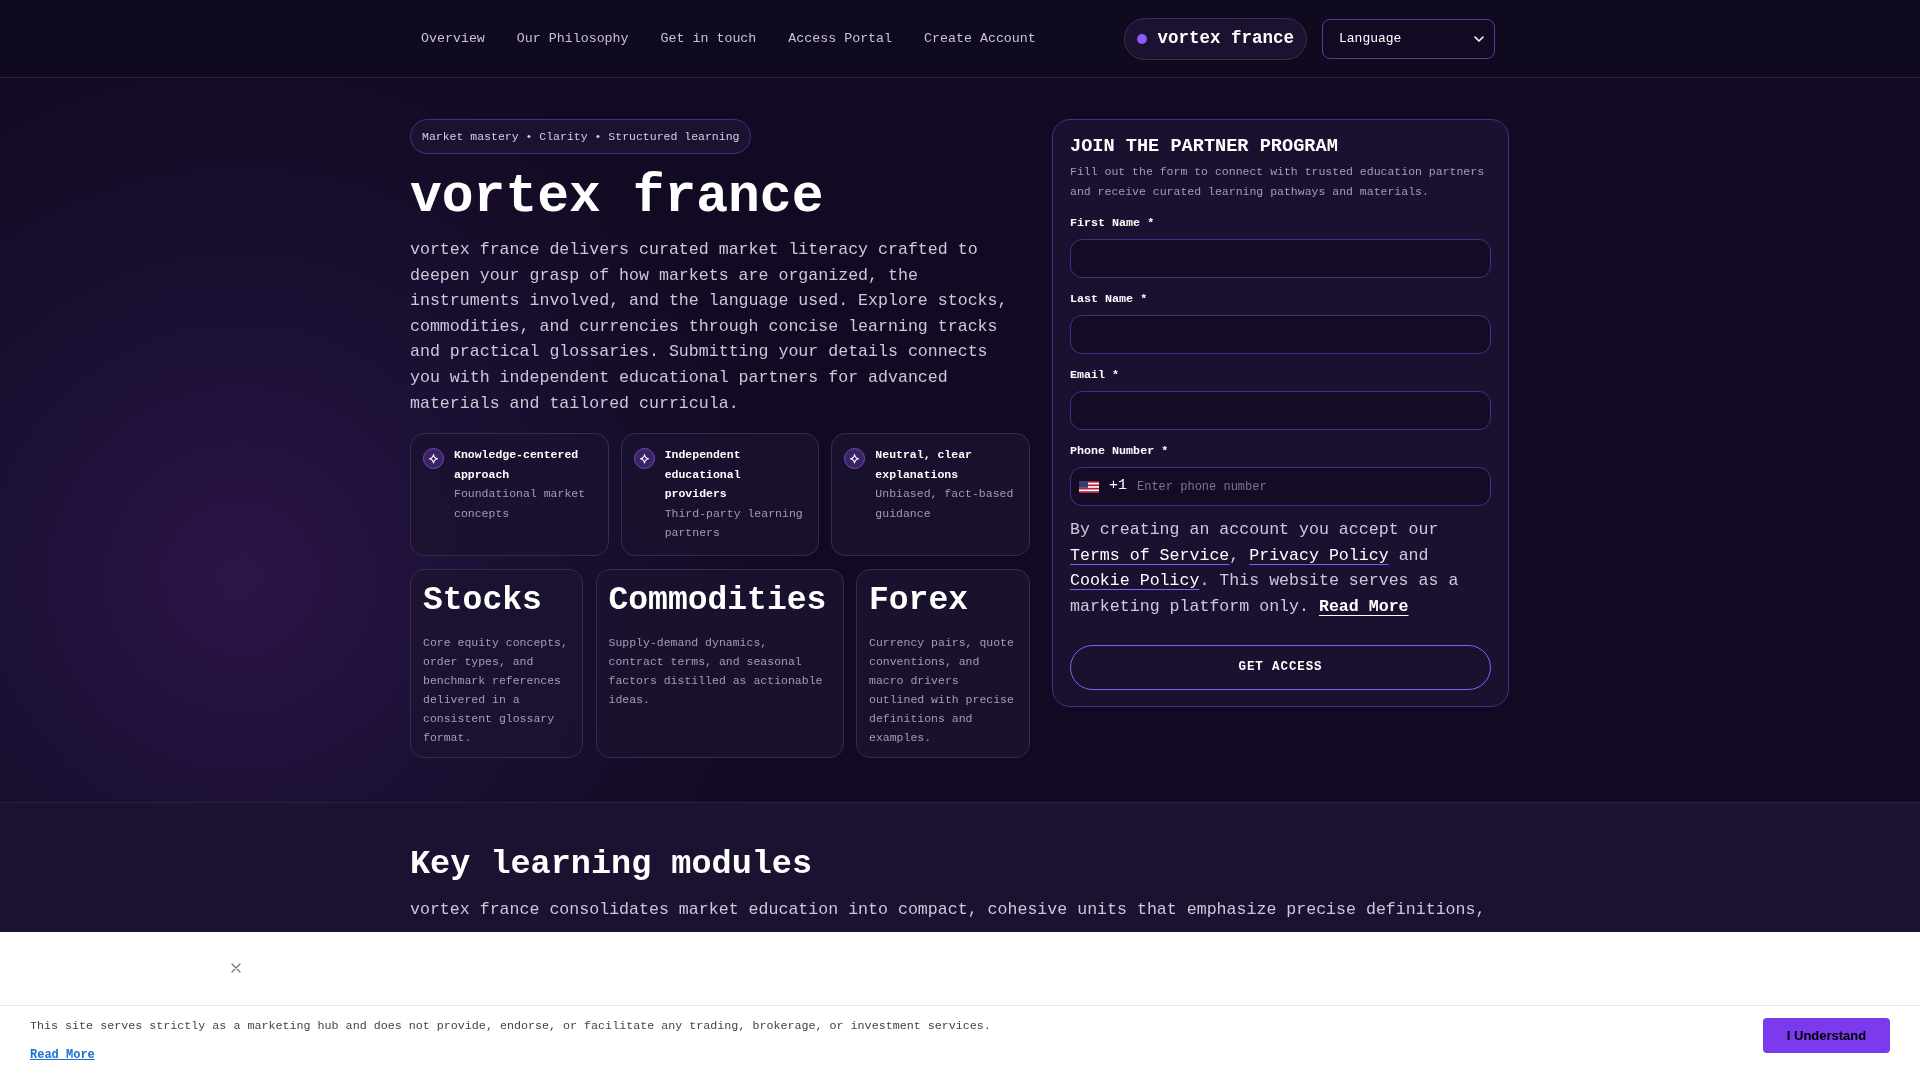 Image resolution: width=1920 pixels, height=1080 pixels. Describe the element at coordinates (716, 671) in the screenshot. I see `topic-description: Supply-demand dynamics, contract terms, and seasonal factors distilled as actionable ideas.` at that location.